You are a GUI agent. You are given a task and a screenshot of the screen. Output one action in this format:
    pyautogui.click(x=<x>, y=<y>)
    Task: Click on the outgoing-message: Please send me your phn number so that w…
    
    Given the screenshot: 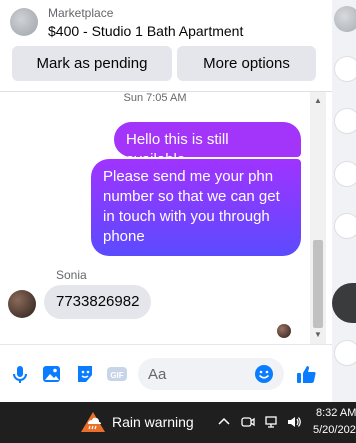 What is the action you would take?
    pyautogui.click(x=196, y=207)
    